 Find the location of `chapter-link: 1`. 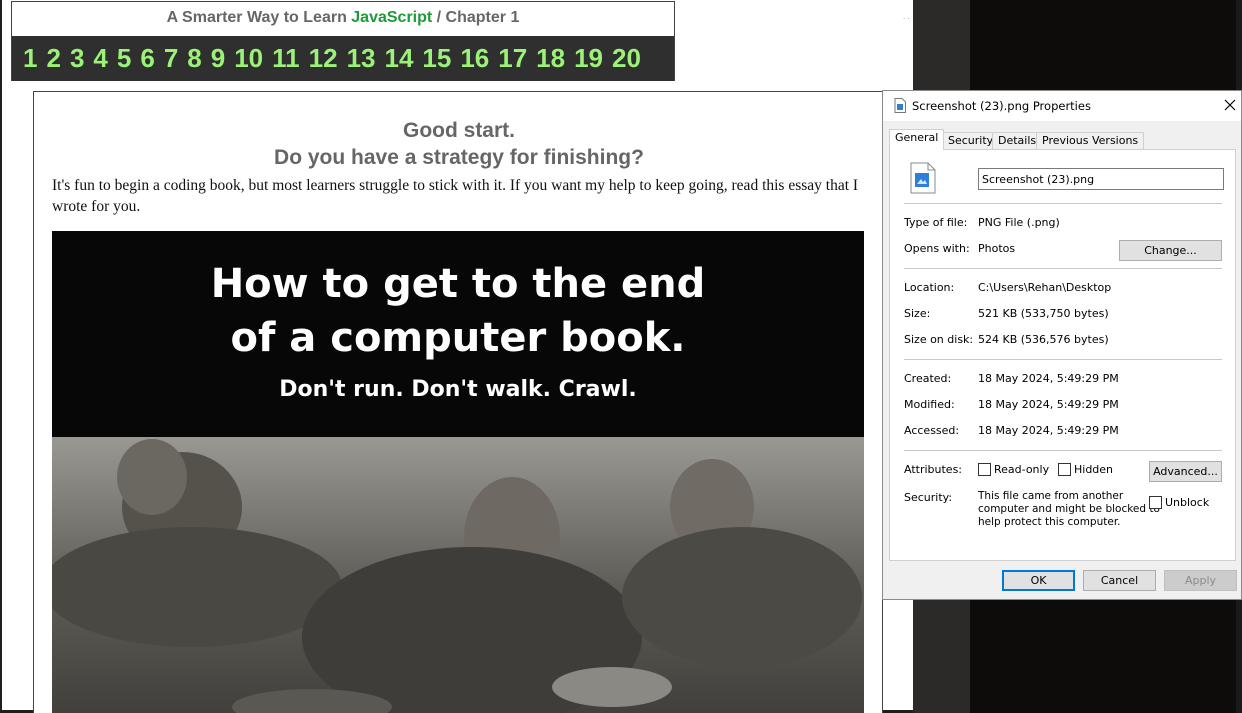

chapter-link: 1 is located at coordinates (30, 58).